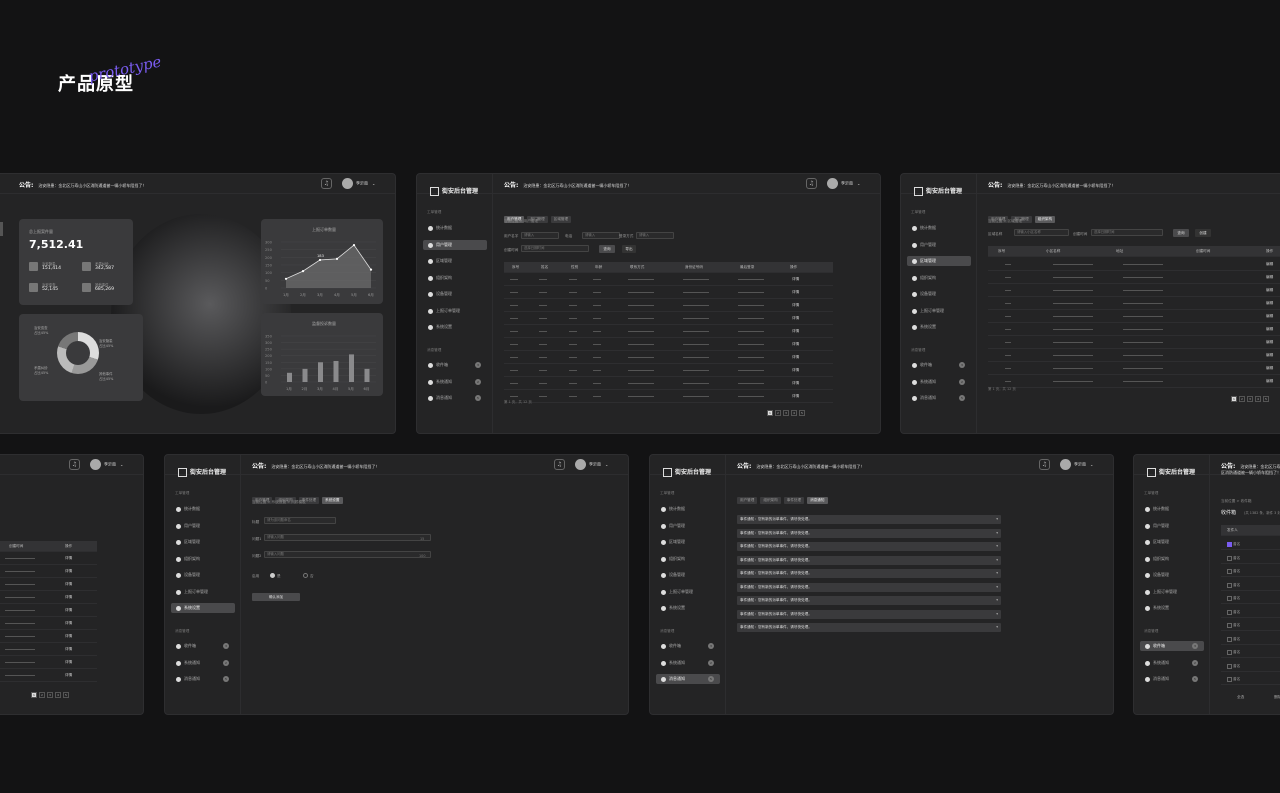 This screenshot has width=1280, height=793. I want to click on query-button: 查询, so click(607, 249).